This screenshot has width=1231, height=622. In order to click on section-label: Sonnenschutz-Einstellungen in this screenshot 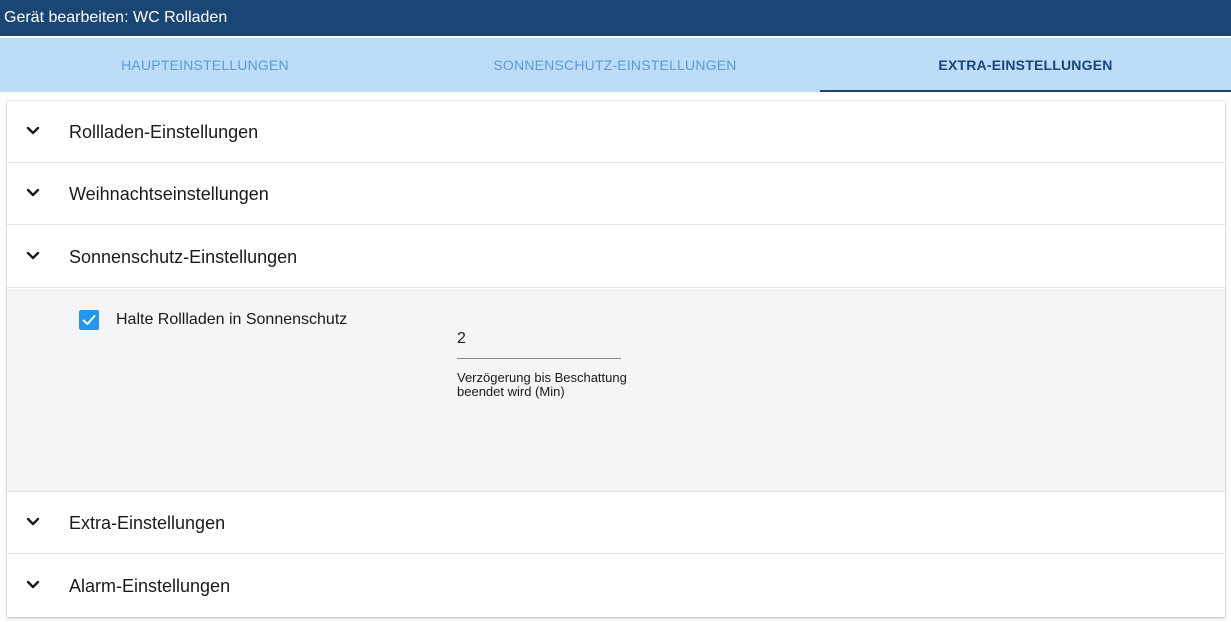, I will do `click(183, 257)`.